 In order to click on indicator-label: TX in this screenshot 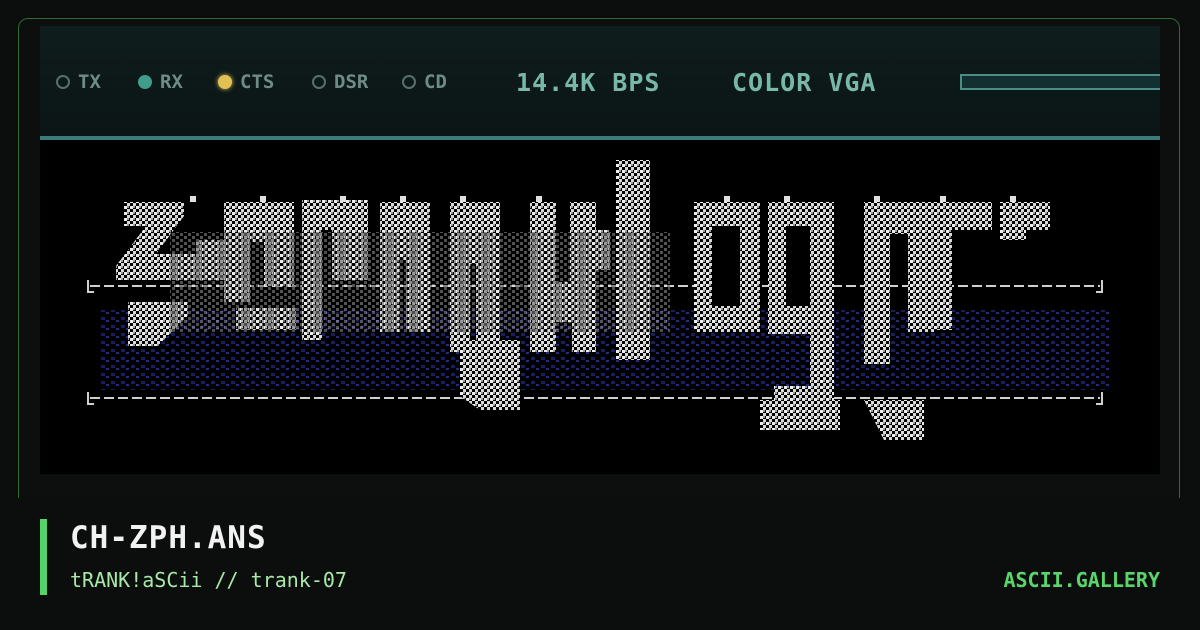, I will do `click(89, 82)`.